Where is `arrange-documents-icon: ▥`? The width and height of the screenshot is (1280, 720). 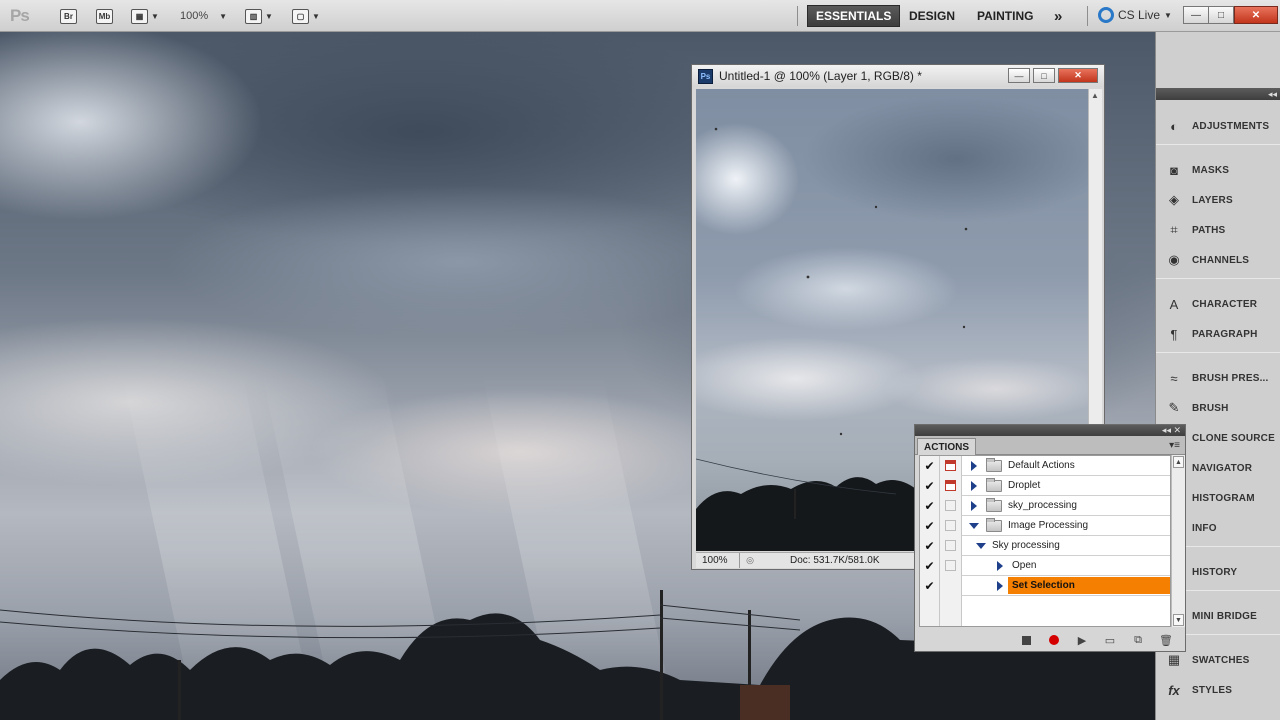 arrange-documents-icon: ▥ is located at coordinates (253, 16).